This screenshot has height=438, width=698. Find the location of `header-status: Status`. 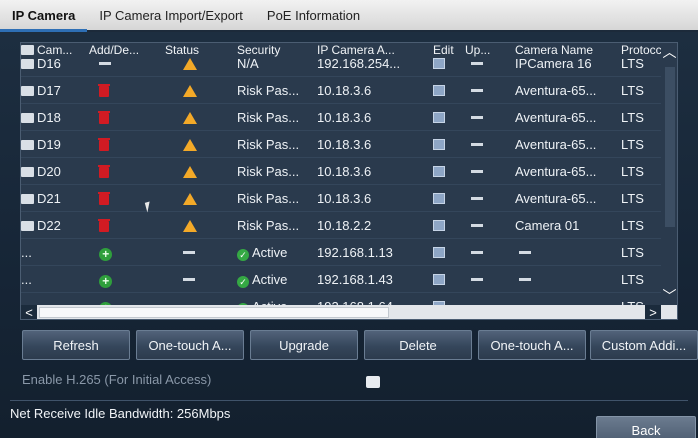

header-status: Status is located at coordinates (201, 50).